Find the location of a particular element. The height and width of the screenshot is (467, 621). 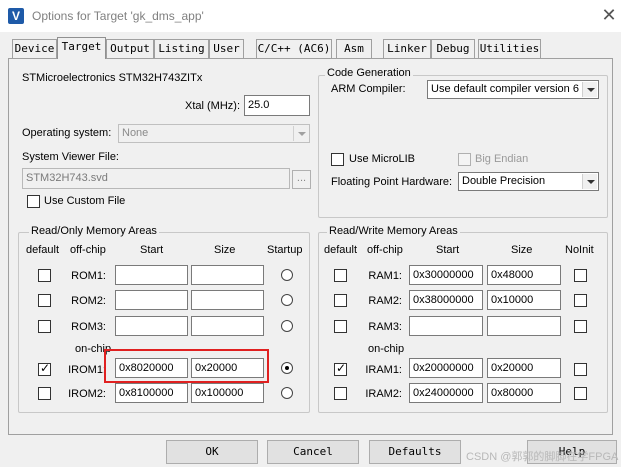

close-icon: ✕ is located at coordinates (609, 15).